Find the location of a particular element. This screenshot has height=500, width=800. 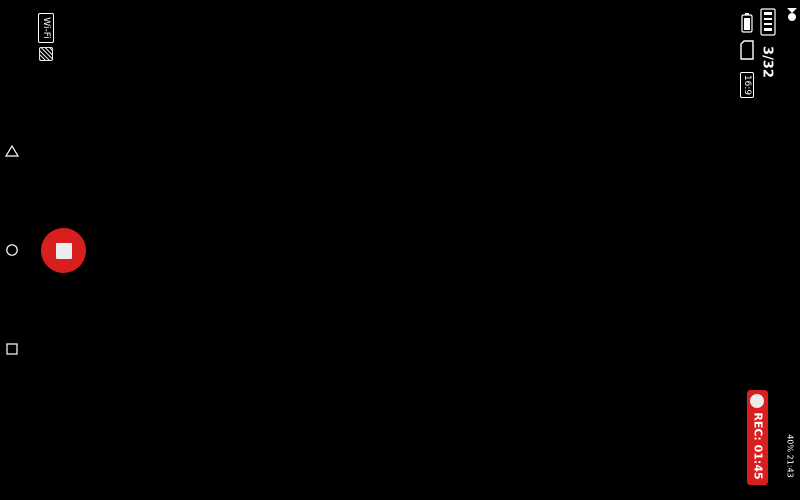

hd-resolution-icon is located at coordinates (768, 22).